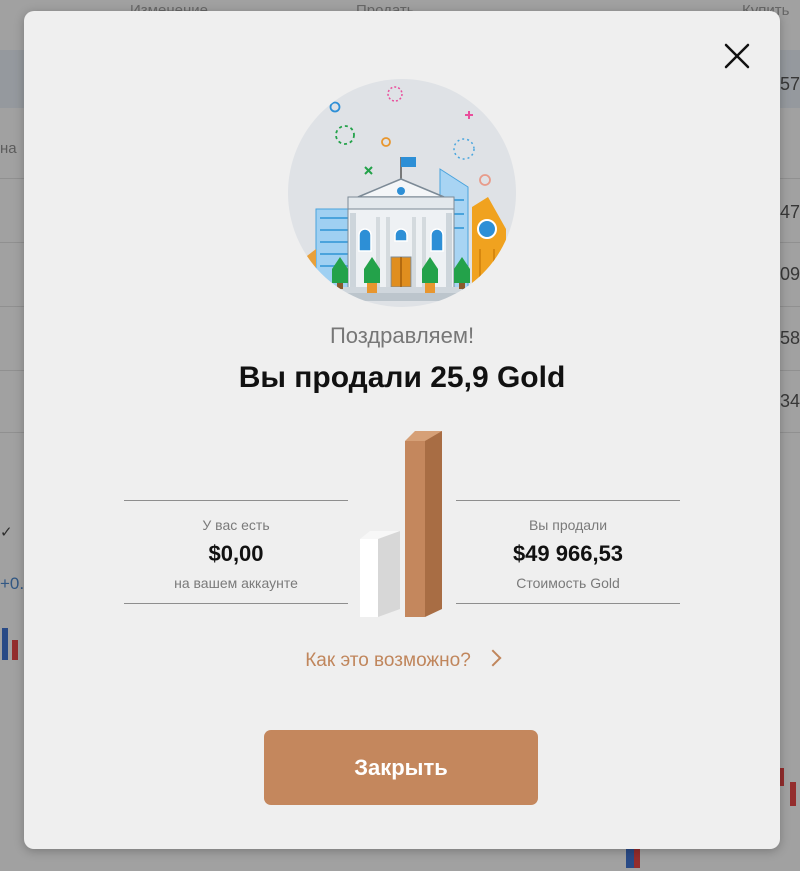 The height and width of the screenshot is (871, 800). Describe the element at coordinates (401, 767) in the screenshot. I see `close-dialog-button: Закрыть` at that location.